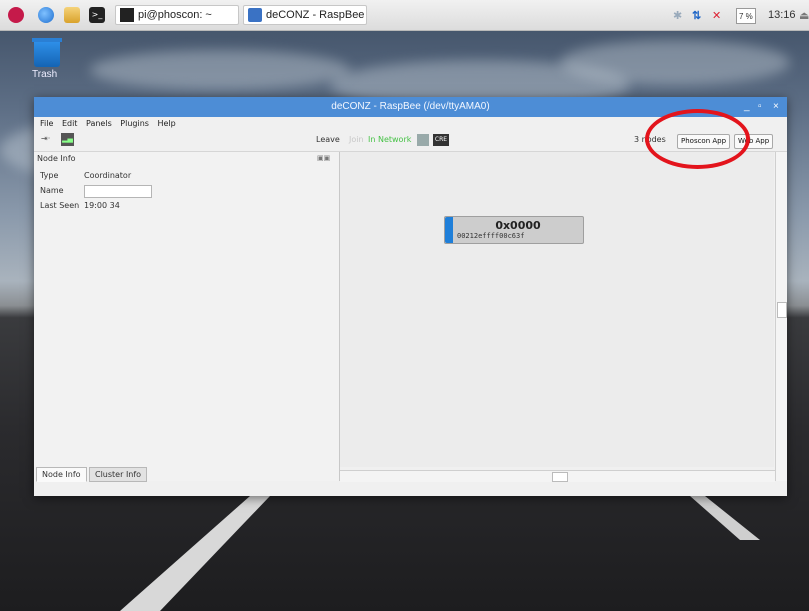 The width and height of the screenshot is (809, 611). I want to click on last-seen-label: Last Seen, so click(60, 205).